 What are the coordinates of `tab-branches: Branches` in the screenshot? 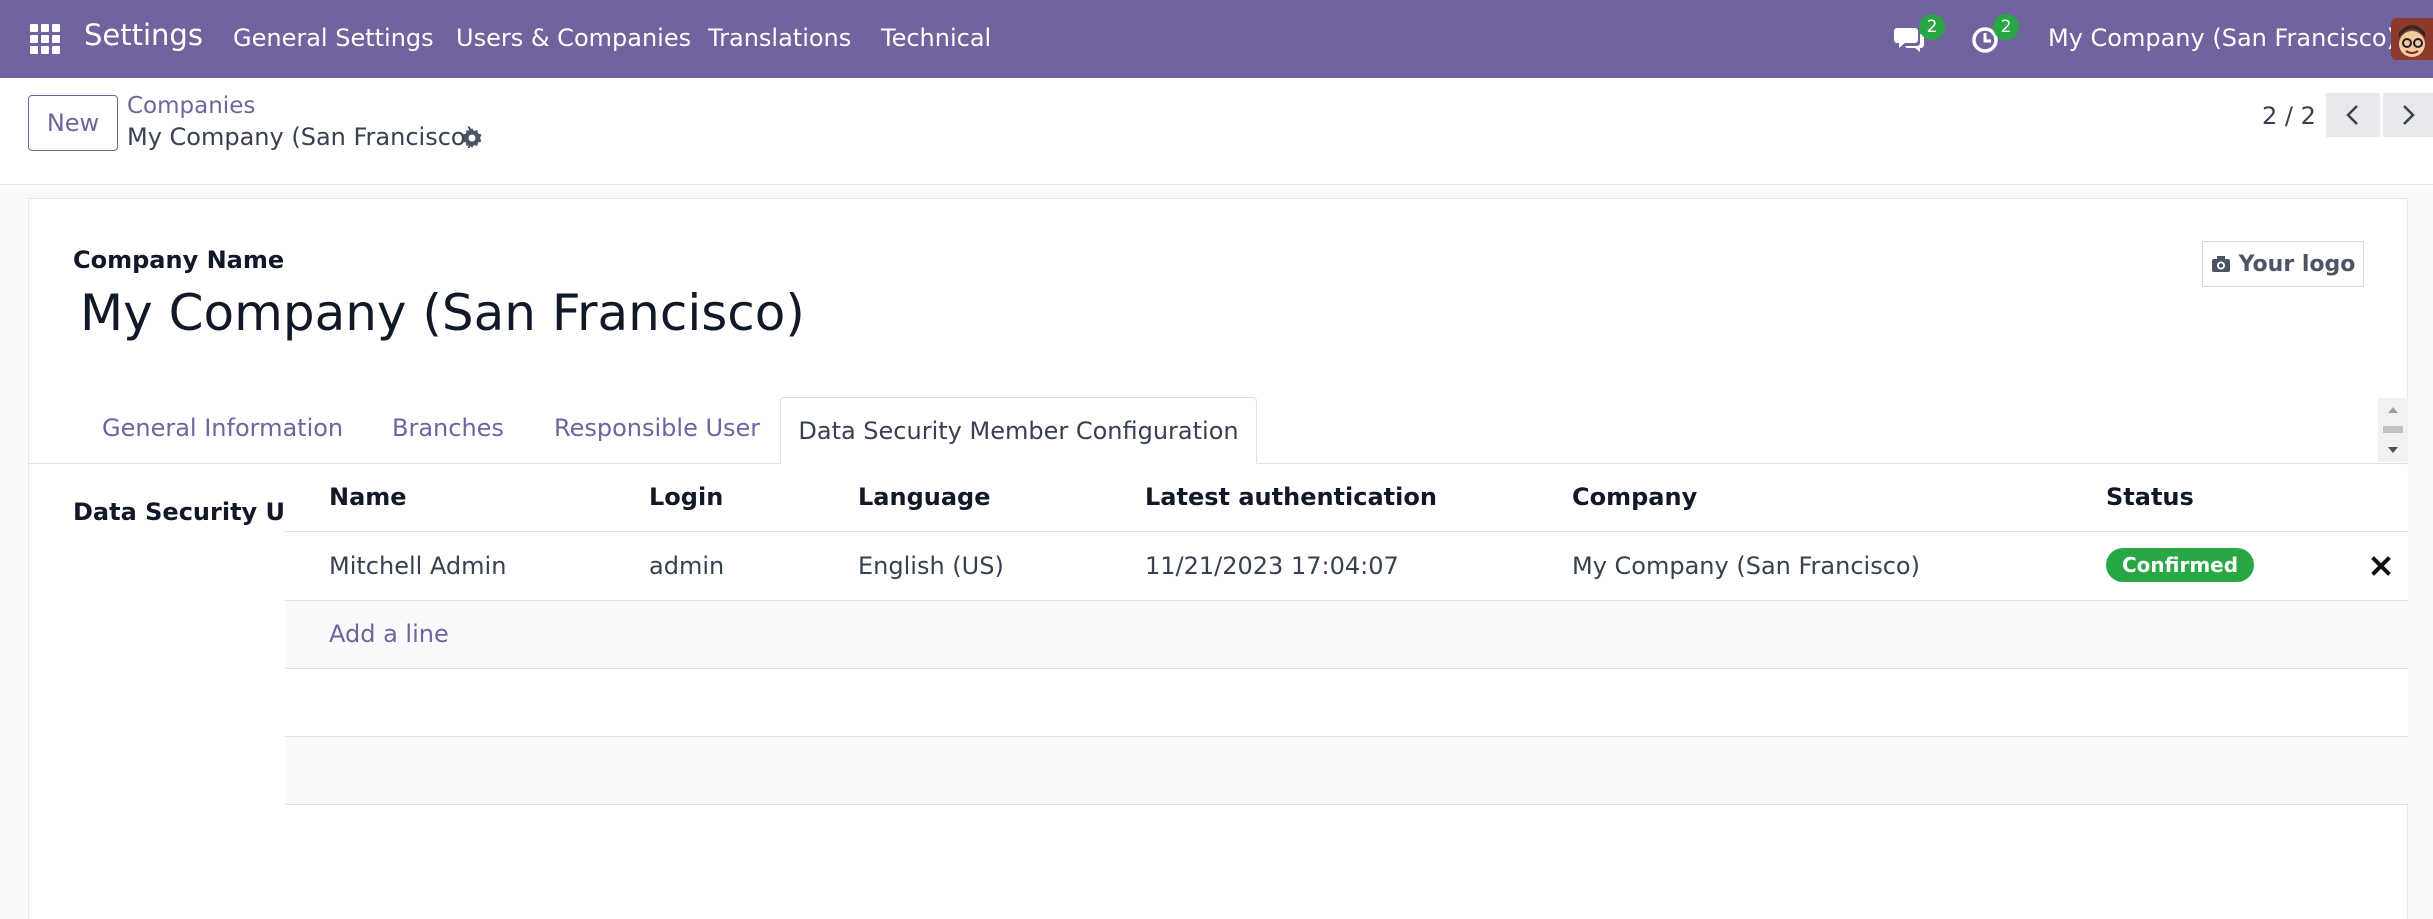 It's located at (448, 428).